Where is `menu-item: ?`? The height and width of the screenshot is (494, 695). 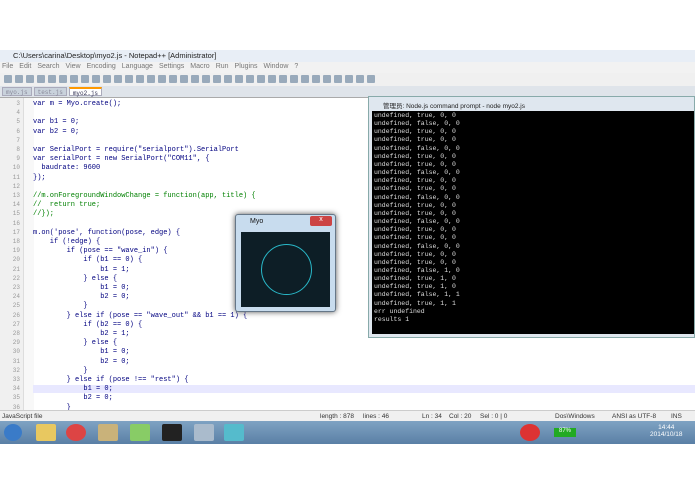
menu-item: ? is located at coordinates (296, 66).